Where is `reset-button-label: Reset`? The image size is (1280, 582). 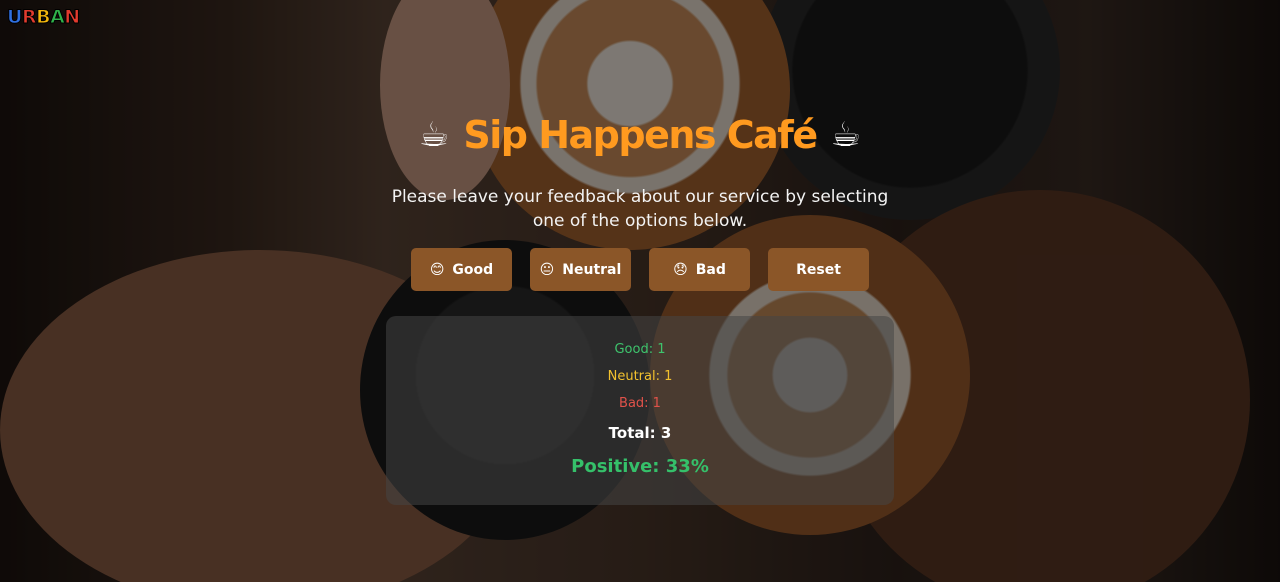
reset-button-label: Reset is located at coordinates (818, 269).